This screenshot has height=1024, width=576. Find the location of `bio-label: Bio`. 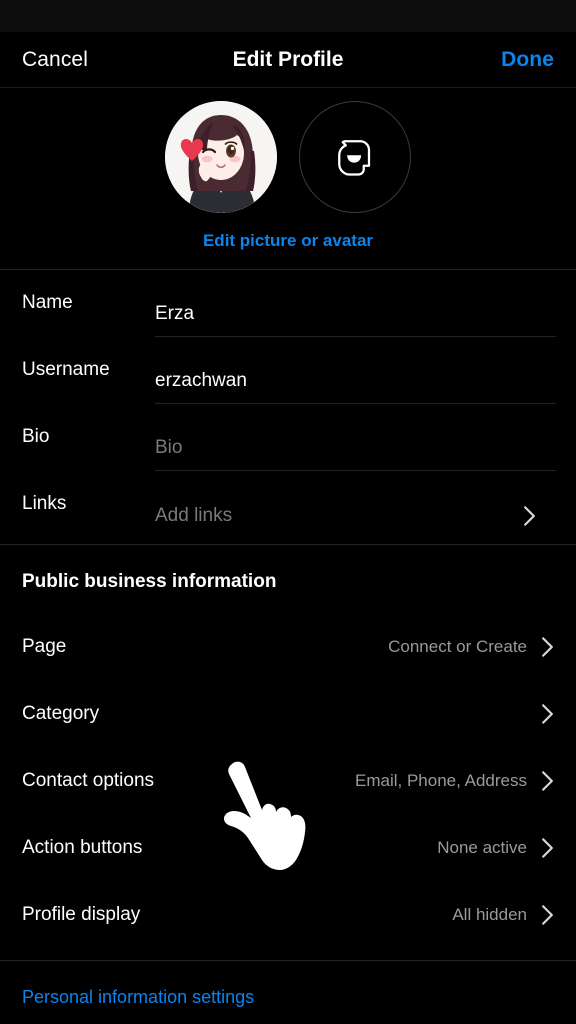

bio-label: Bio is located at coordinates (36, 436).